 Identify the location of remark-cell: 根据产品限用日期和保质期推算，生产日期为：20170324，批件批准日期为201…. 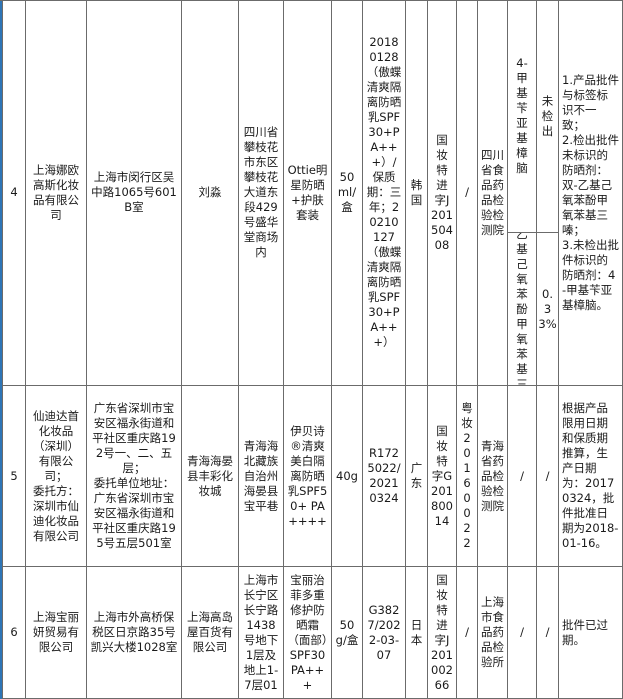
(591, 476).